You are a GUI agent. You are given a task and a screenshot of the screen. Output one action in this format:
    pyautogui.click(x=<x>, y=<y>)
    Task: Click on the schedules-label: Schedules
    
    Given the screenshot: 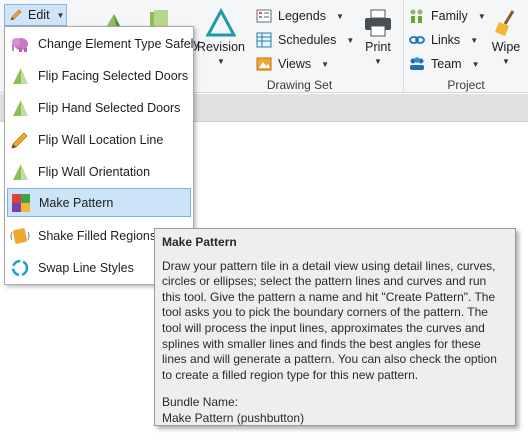 What is the action you would take?
    pyautogui.click(x=307, y=40)
    